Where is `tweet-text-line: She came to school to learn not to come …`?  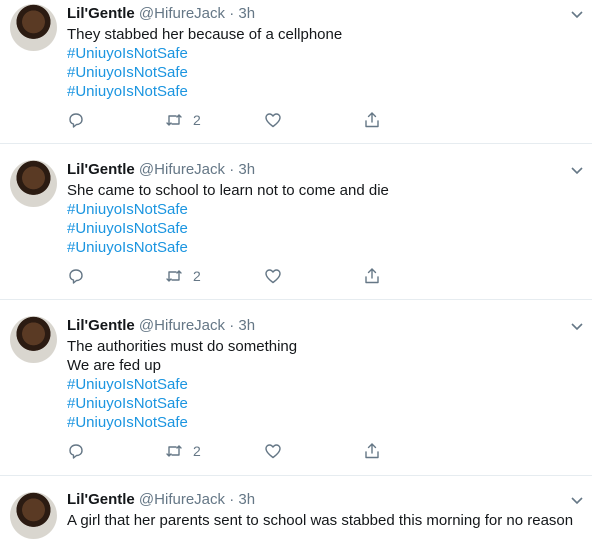
tweet-text-line: She came to school to learn not to come … is located at coordinates (228, 190).